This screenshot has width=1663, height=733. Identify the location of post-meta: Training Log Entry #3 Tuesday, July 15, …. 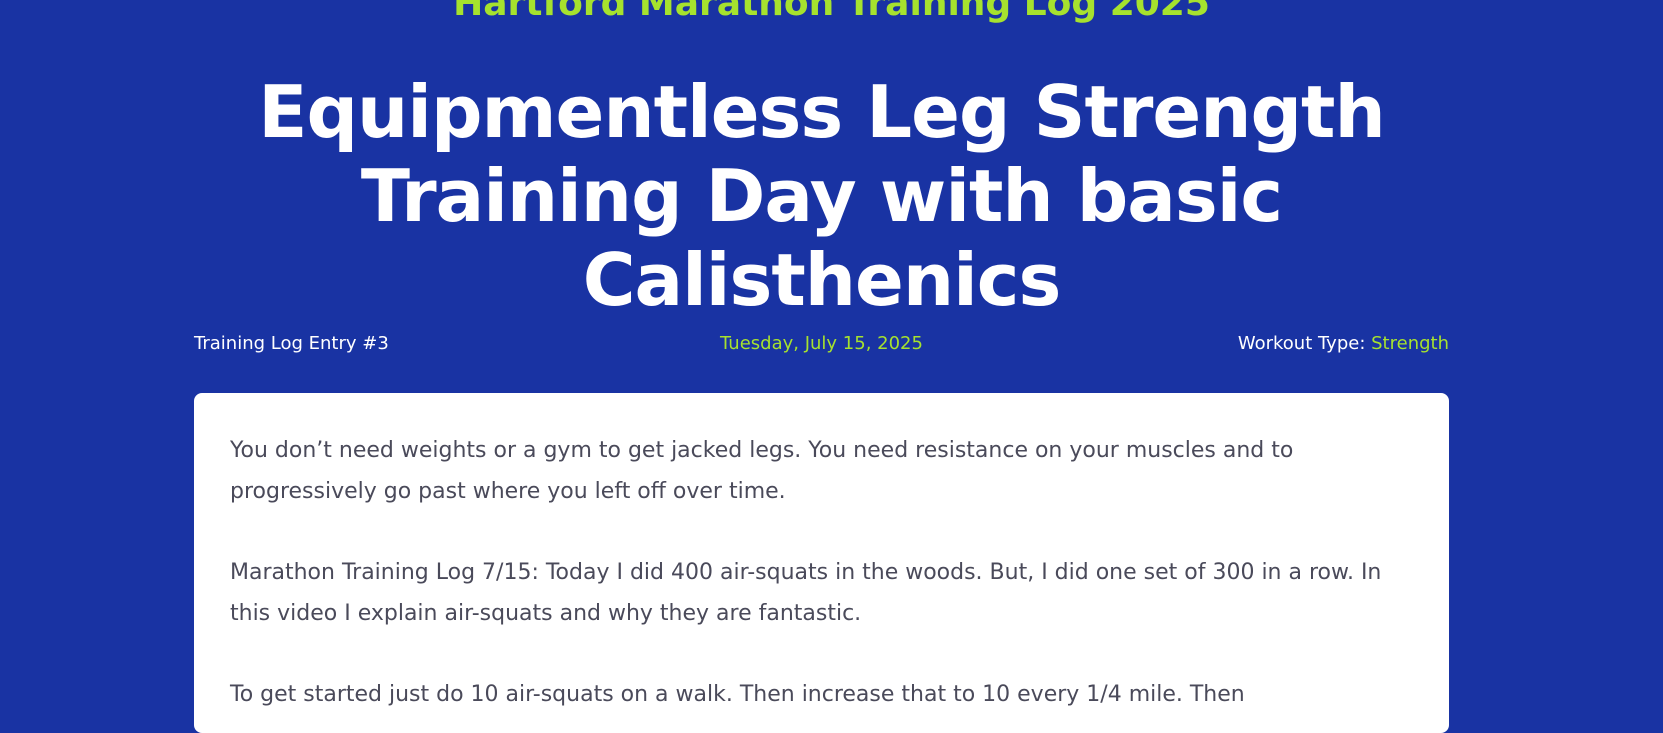
(821, 344).